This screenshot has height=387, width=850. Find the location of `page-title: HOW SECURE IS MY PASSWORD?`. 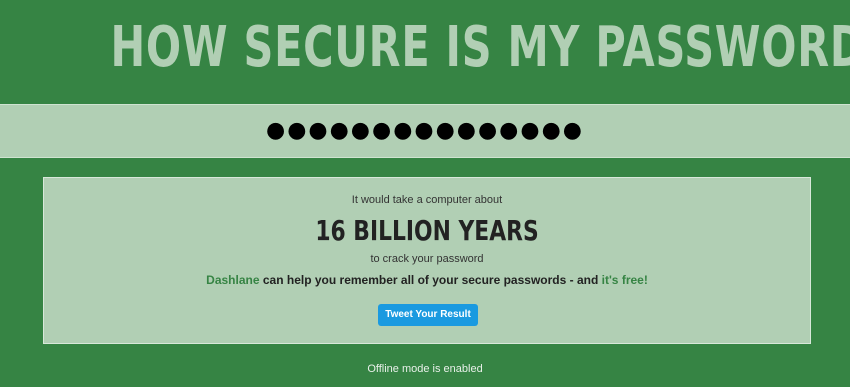

page-title: HOW SECURE IS MY PASSWORD? is located at coordinates (480, 47).